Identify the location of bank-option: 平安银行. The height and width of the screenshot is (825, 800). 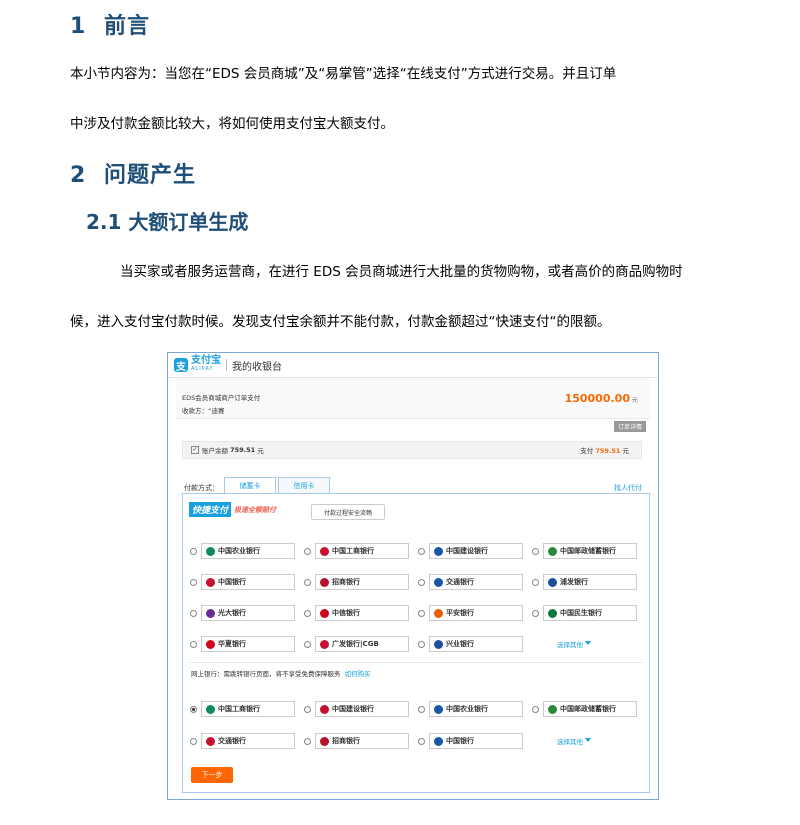
(471, 613).